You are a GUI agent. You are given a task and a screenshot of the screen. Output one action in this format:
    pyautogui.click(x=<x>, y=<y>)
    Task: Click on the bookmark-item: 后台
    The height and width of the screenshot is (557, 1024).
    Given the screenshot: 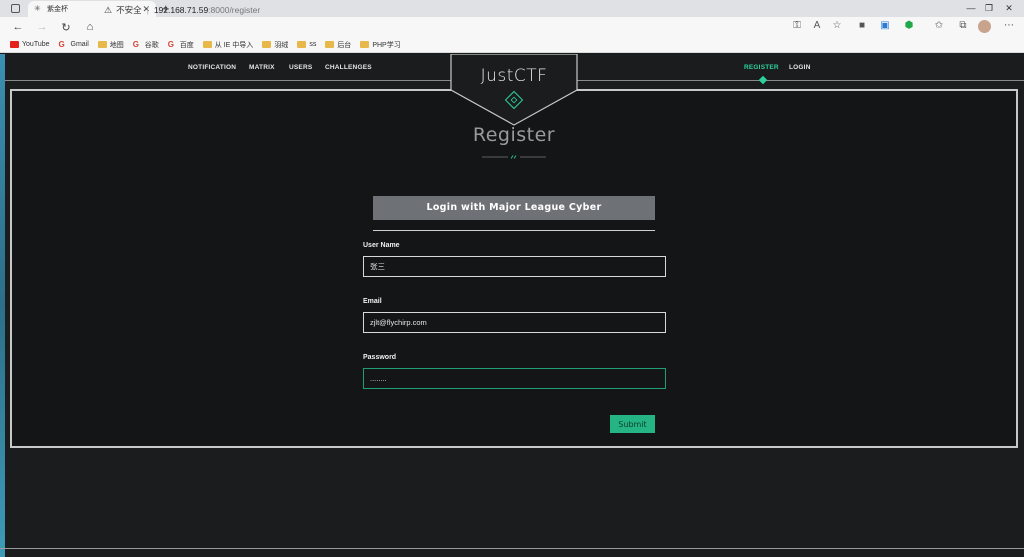 What is the action you would take?
    pyautogui.click(x=338, y=45)
    